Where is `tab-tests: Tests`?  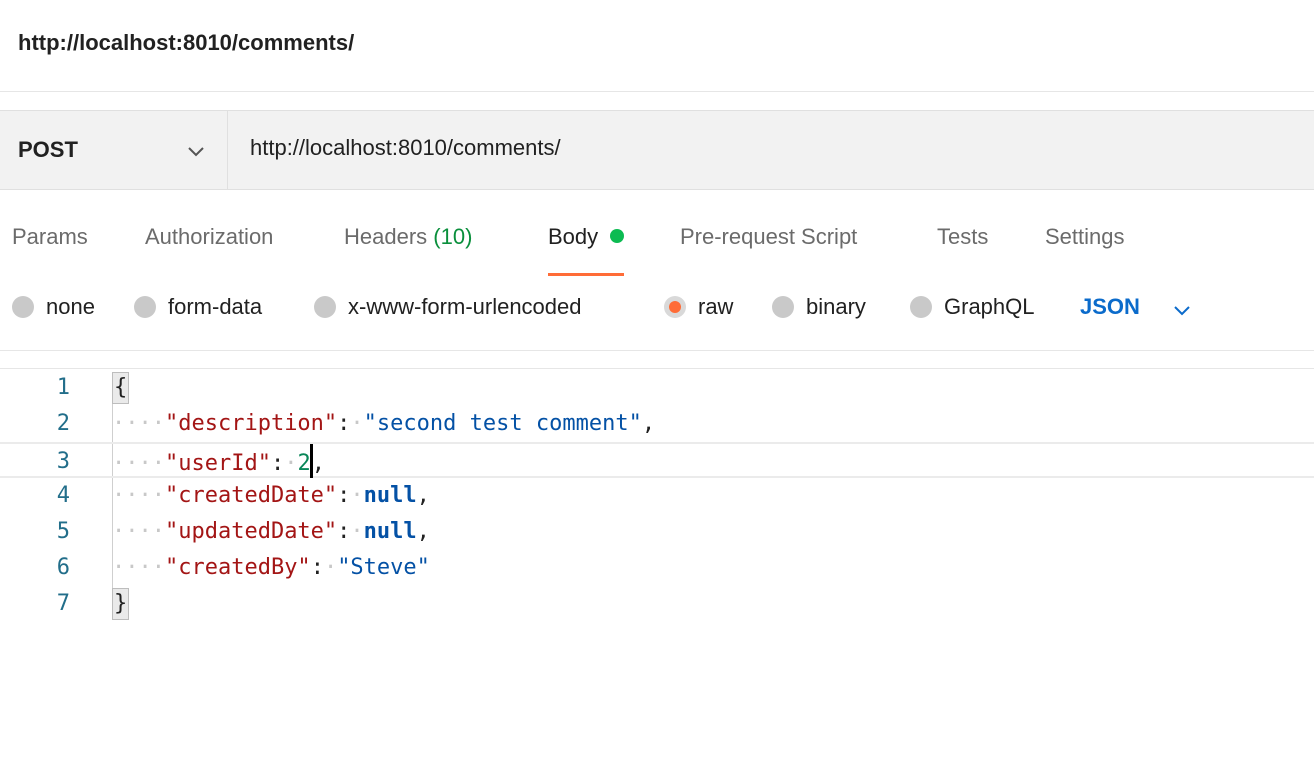 tab-tests: Tests is located at coordinates (962, 247).